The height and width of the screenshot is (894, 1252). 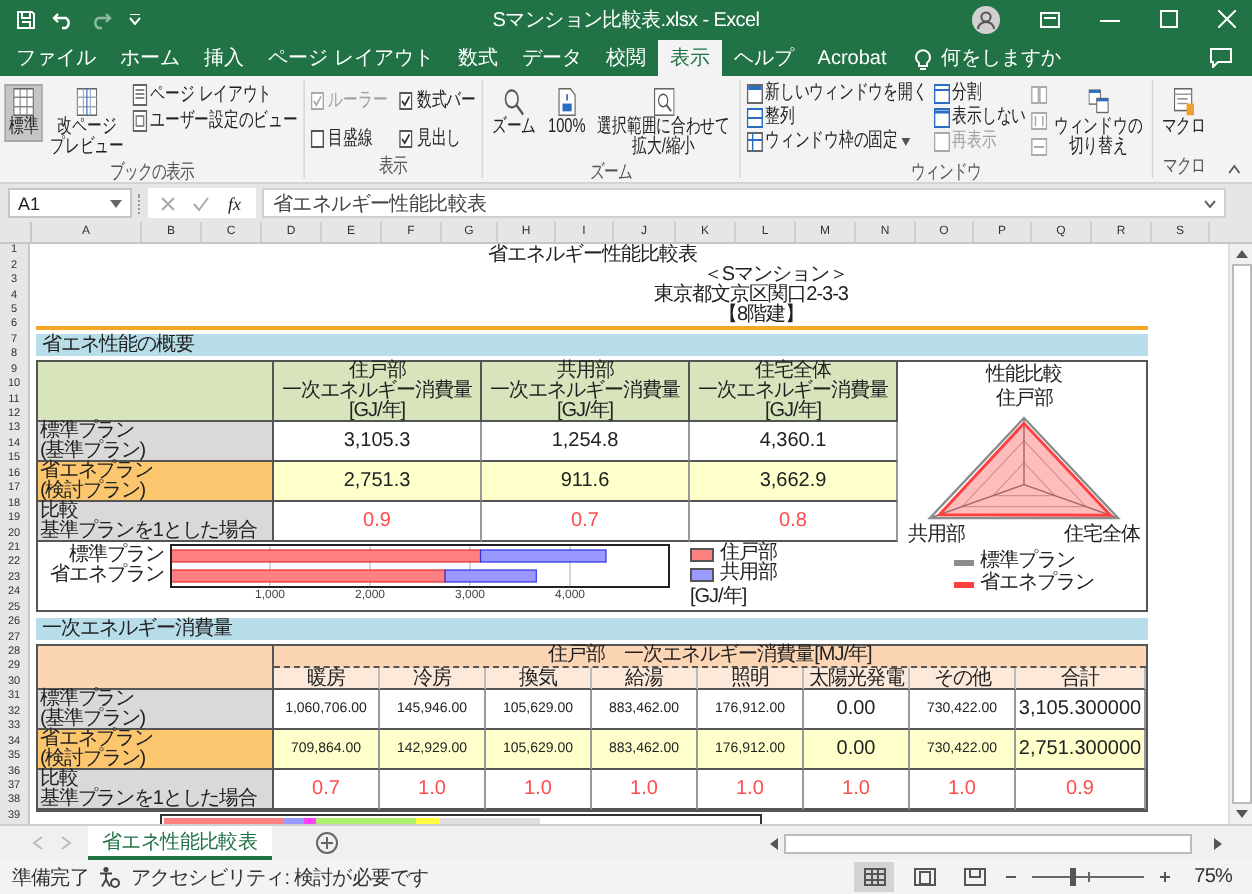 What do you see at coordinates (836, 94) in the screenshot?
I see `new-window-button: 新しいウィンドウを開く` at bounding box center [836, 94].